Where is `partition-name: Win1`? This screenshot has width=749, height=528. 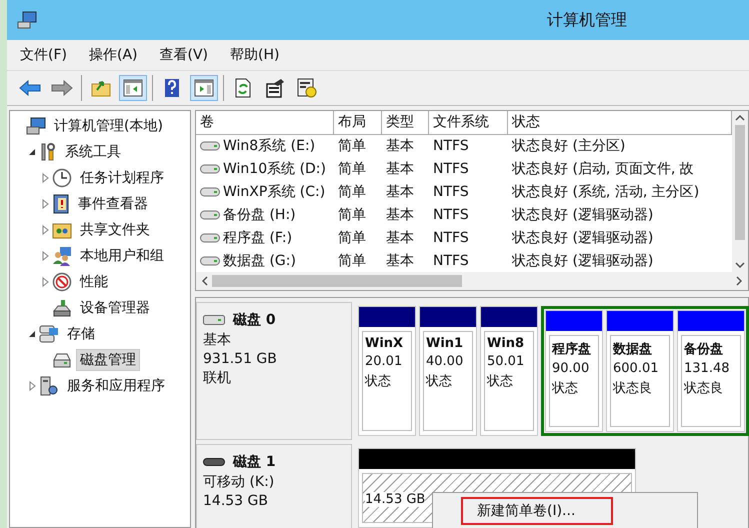 partition-name: Win1 is located at coordinates (445, 343).